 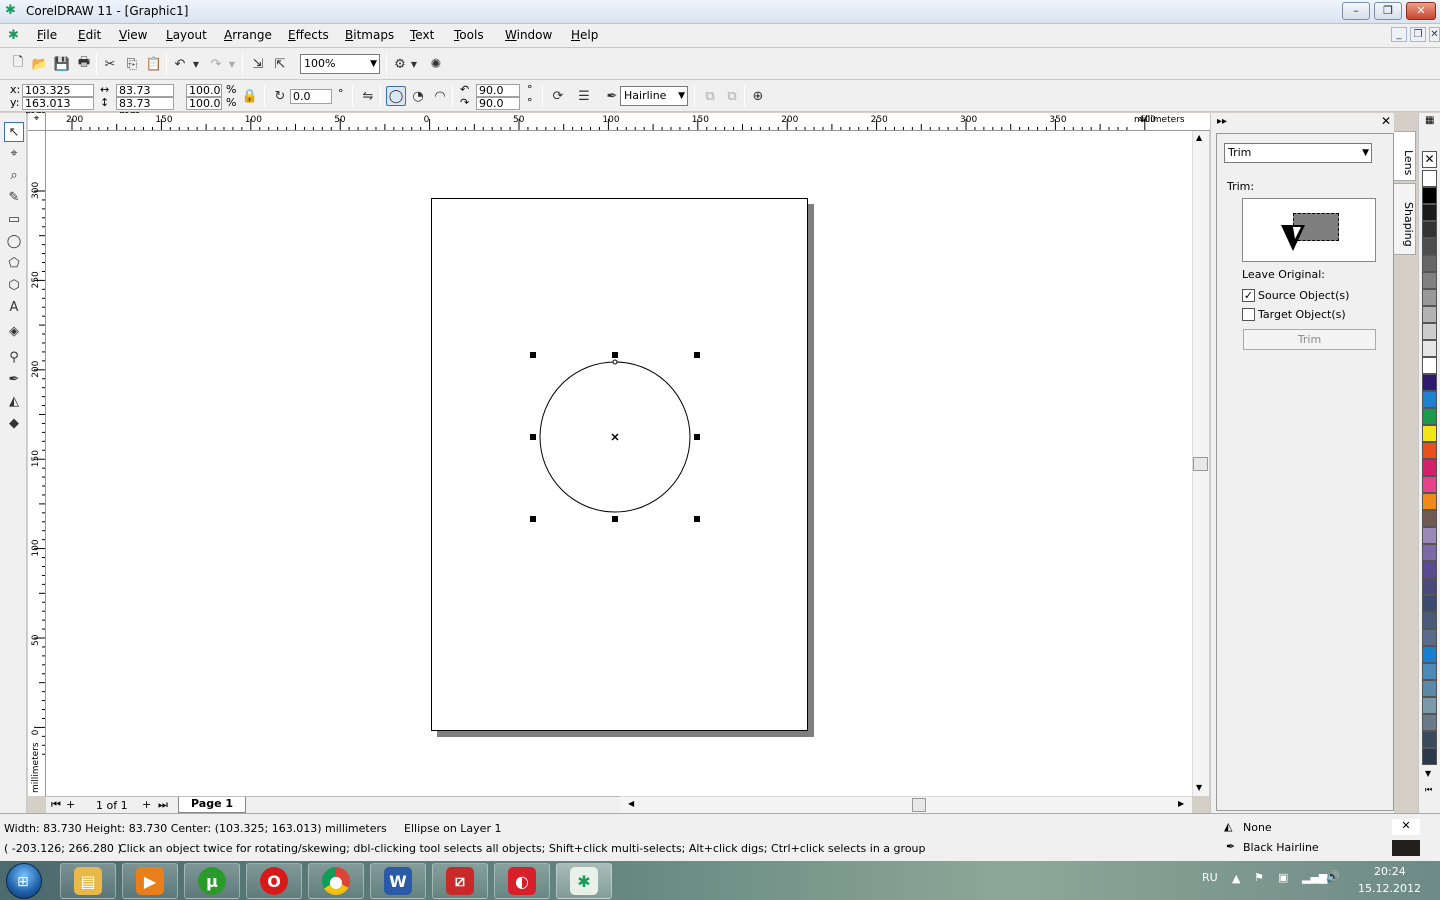 I want to click on interactive-blend-tool-icon: ◈, so click(x=14, y=332).